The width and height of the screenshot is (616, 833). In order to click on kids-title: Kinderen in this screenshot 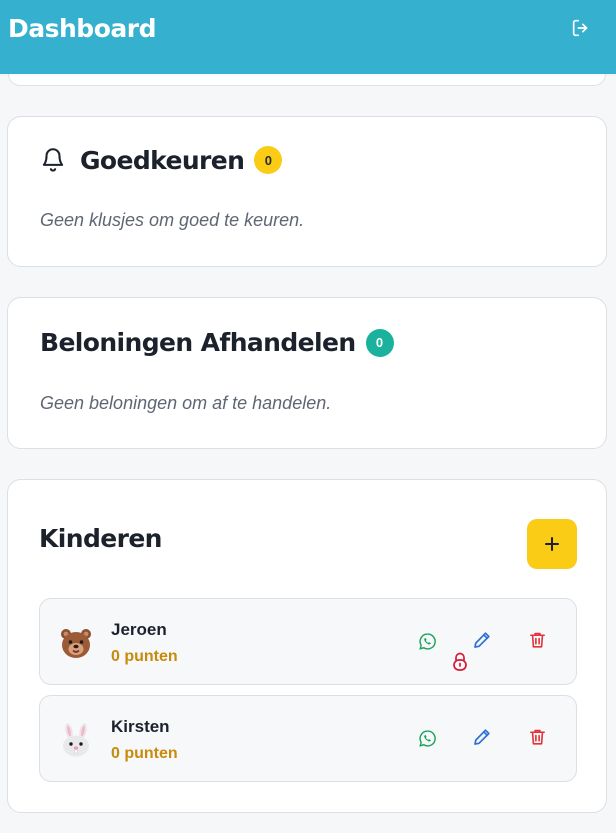, I will do `click(100, 538)`.